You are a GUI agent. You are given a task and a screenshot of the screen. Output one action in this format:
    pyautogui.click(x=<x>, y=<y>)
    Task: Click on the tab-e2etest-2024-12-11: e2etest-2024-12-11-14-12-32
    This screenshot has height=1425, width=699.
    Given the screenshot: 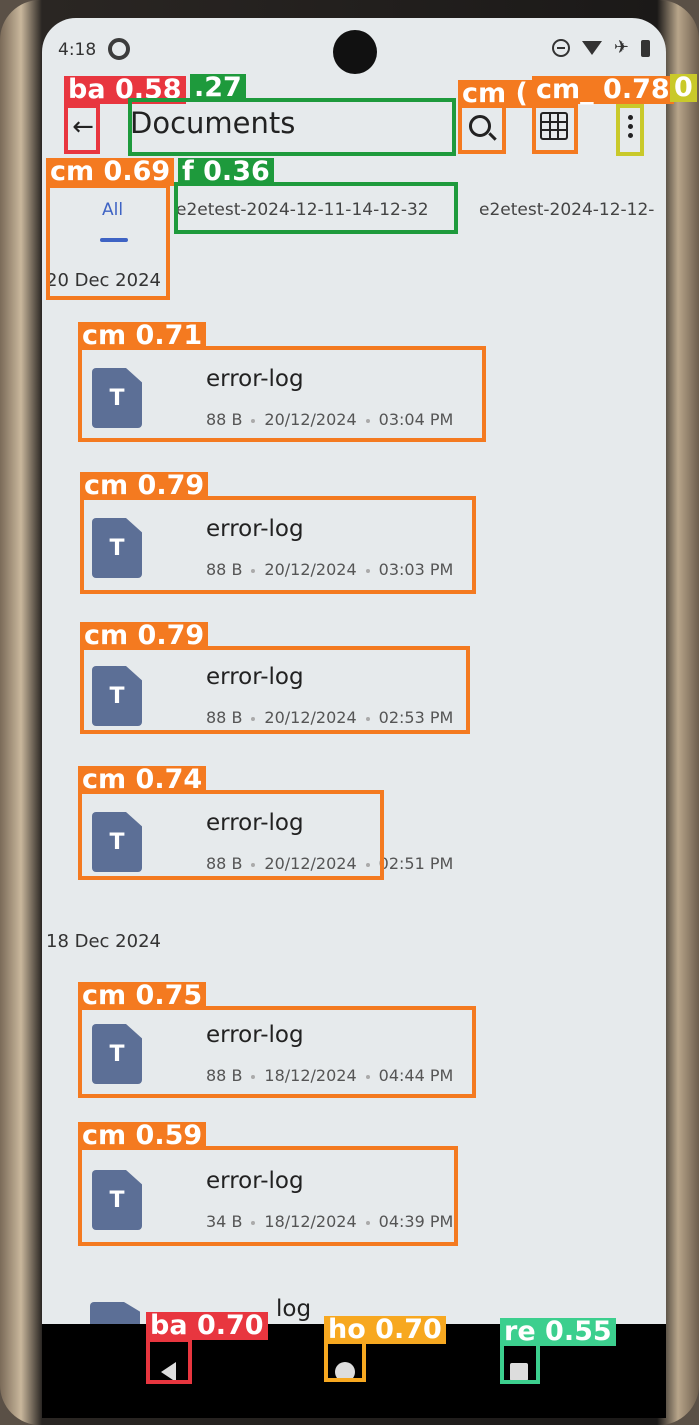 What is the action you would take?
    pyautogui.click(x=302, y=210)
    